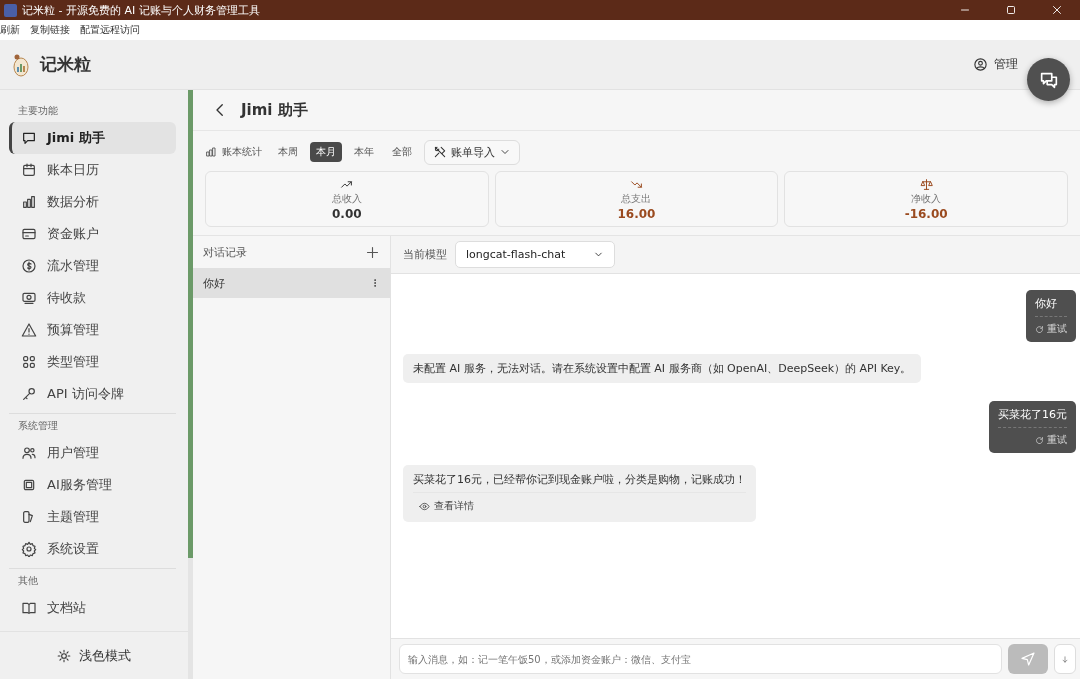 This screenshot has width=1080, height=679. What do you see at coordinates (38, 111) in the screenshot?
I see `section-label: 主要功能` at bounding box center [38, 111].